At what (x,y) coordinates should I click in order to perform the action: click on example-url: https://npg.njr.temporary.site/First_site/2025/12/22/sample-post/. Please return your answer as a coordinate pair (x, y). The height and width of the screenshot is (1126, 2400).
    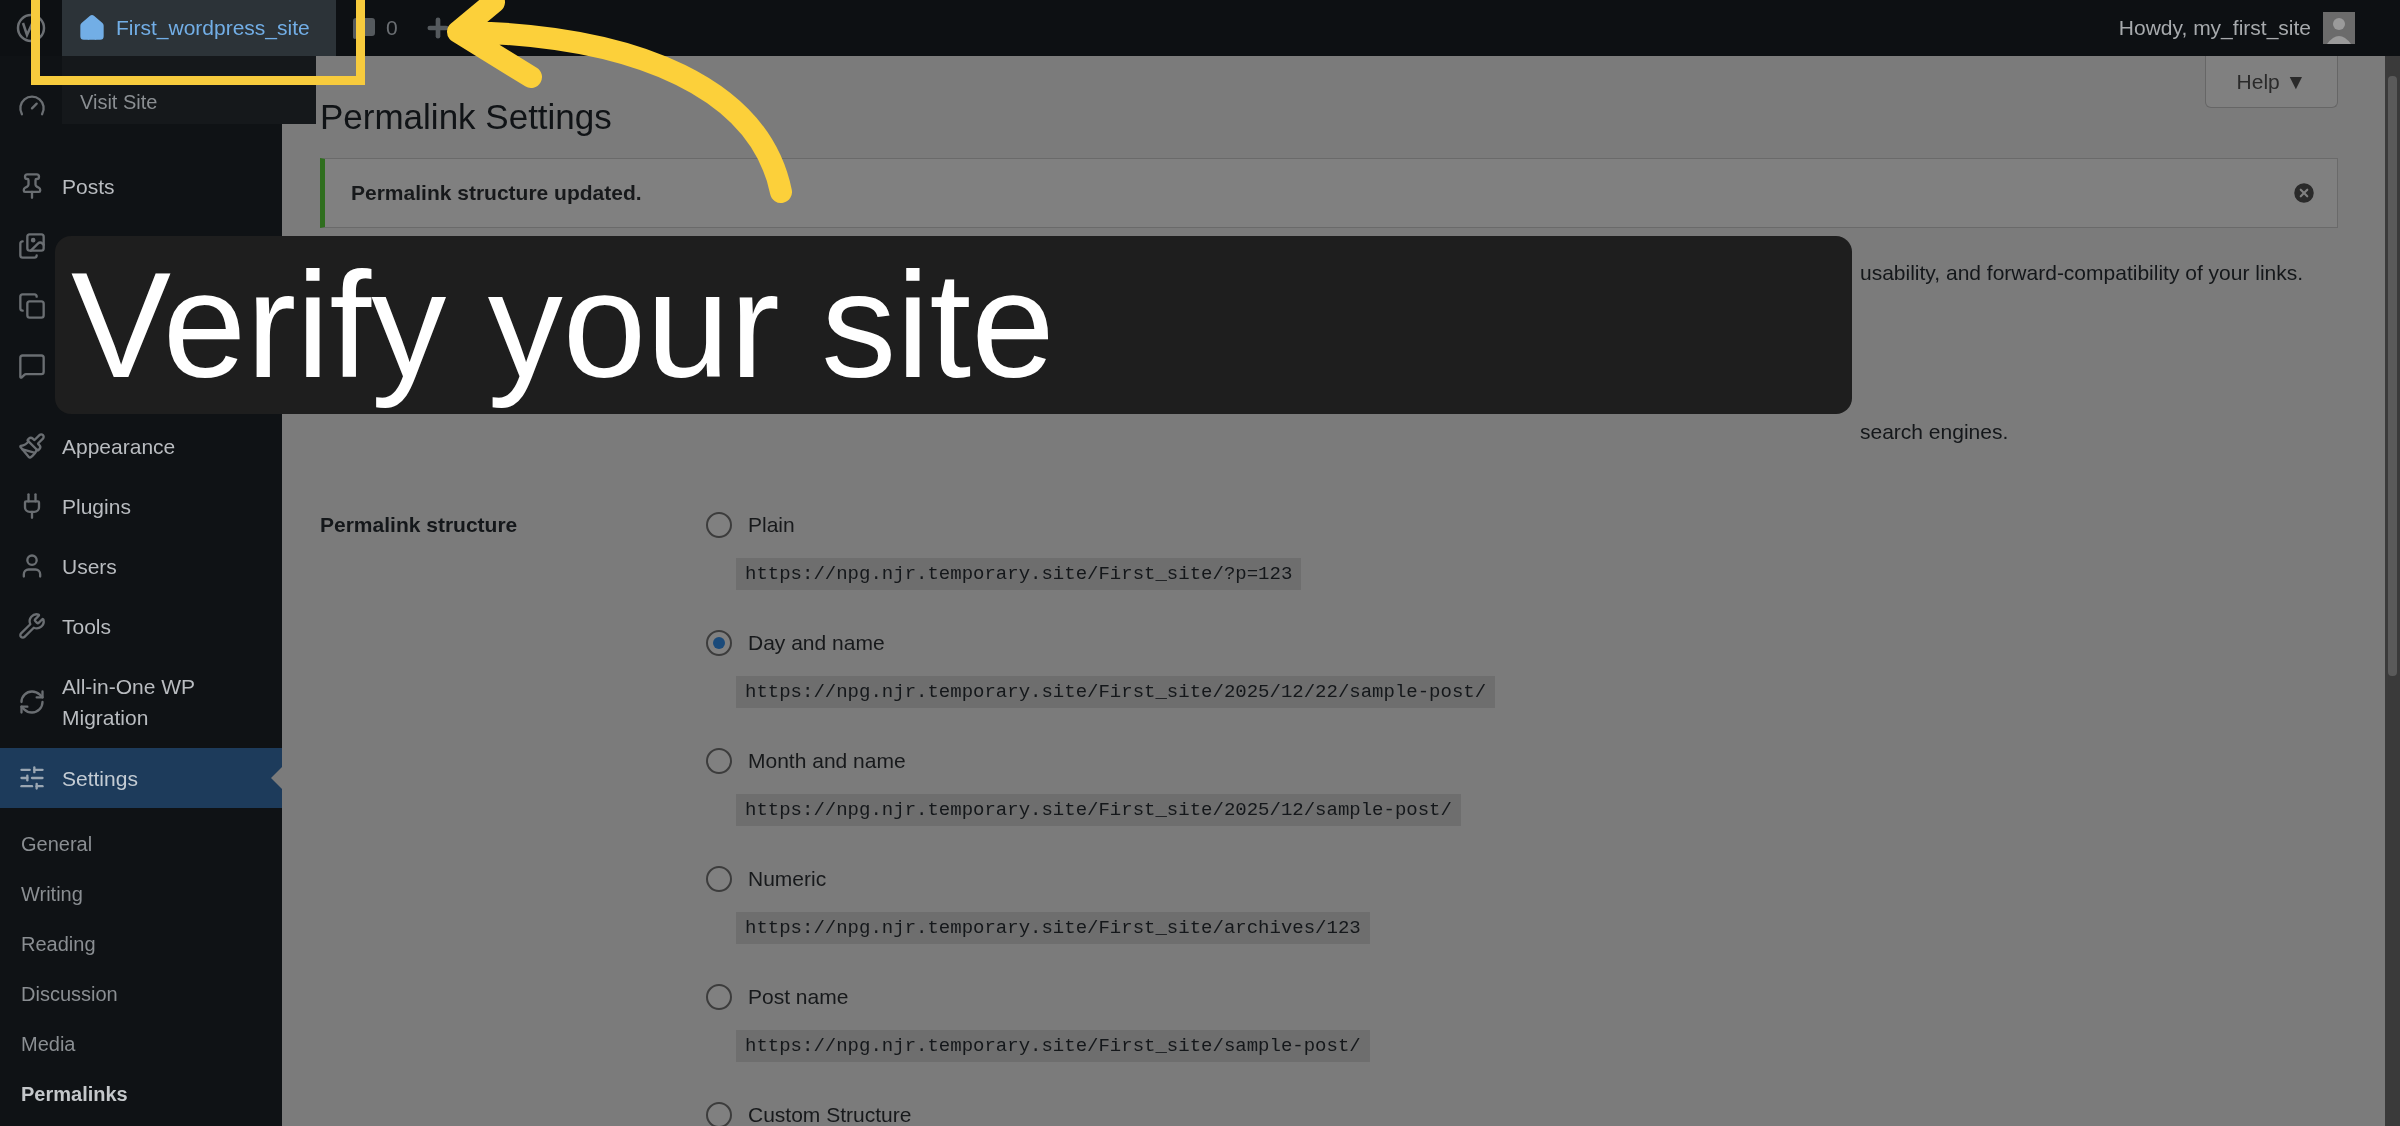
    Looking at the image, I should click on (1116, 692).